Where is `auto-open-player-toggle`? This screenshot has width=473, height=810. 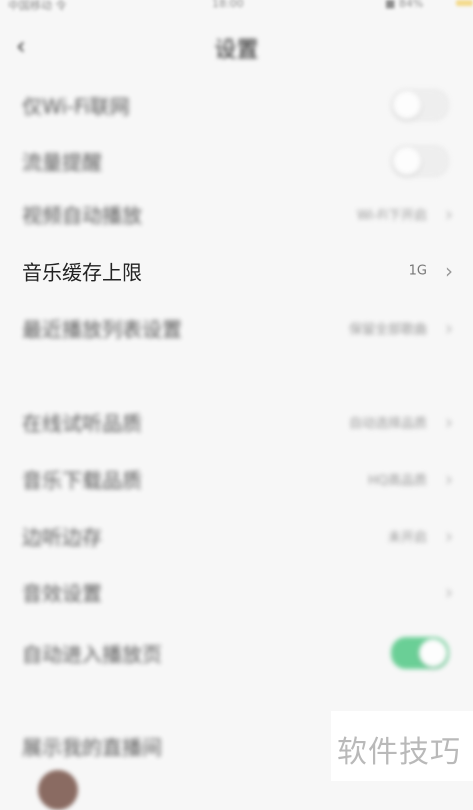
auto-open-player-toggle is located at coordinates (420, 653).